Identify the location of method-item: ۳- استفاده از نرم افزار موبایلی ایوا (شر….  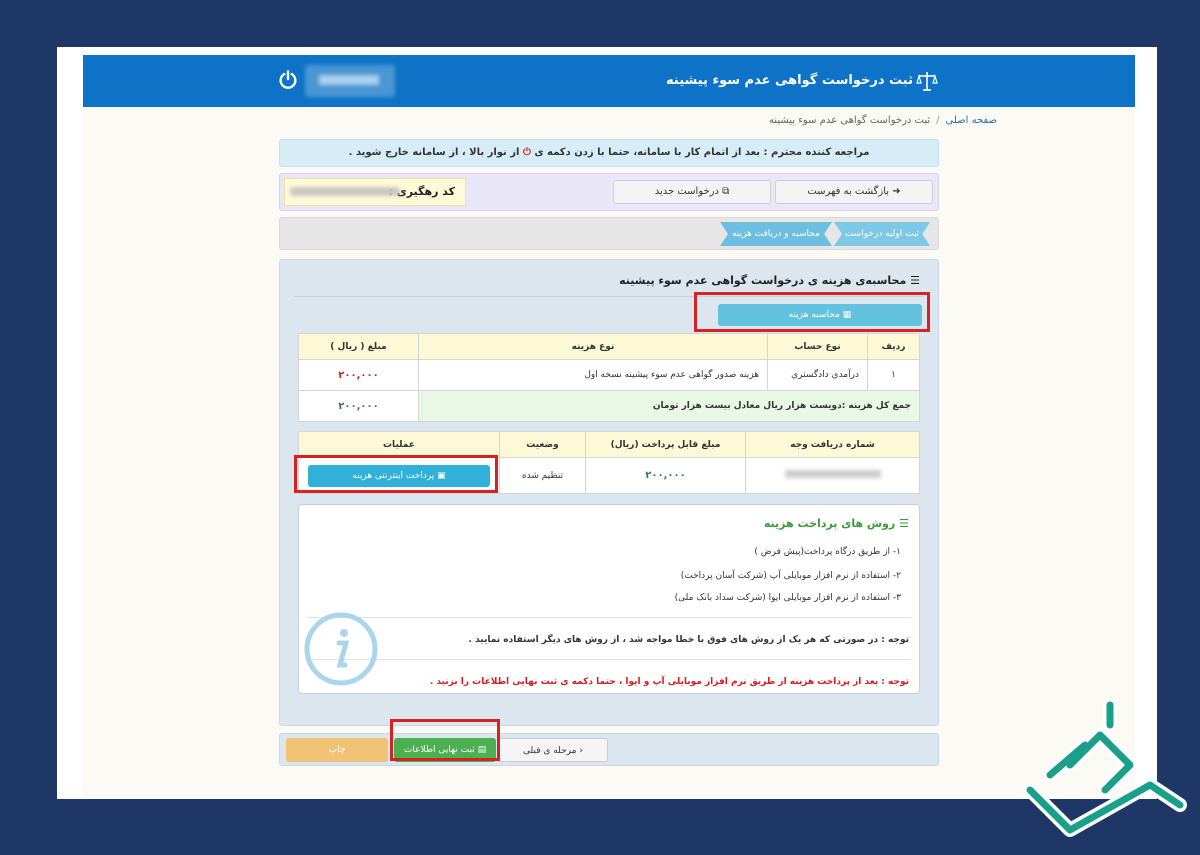
(787, 598).